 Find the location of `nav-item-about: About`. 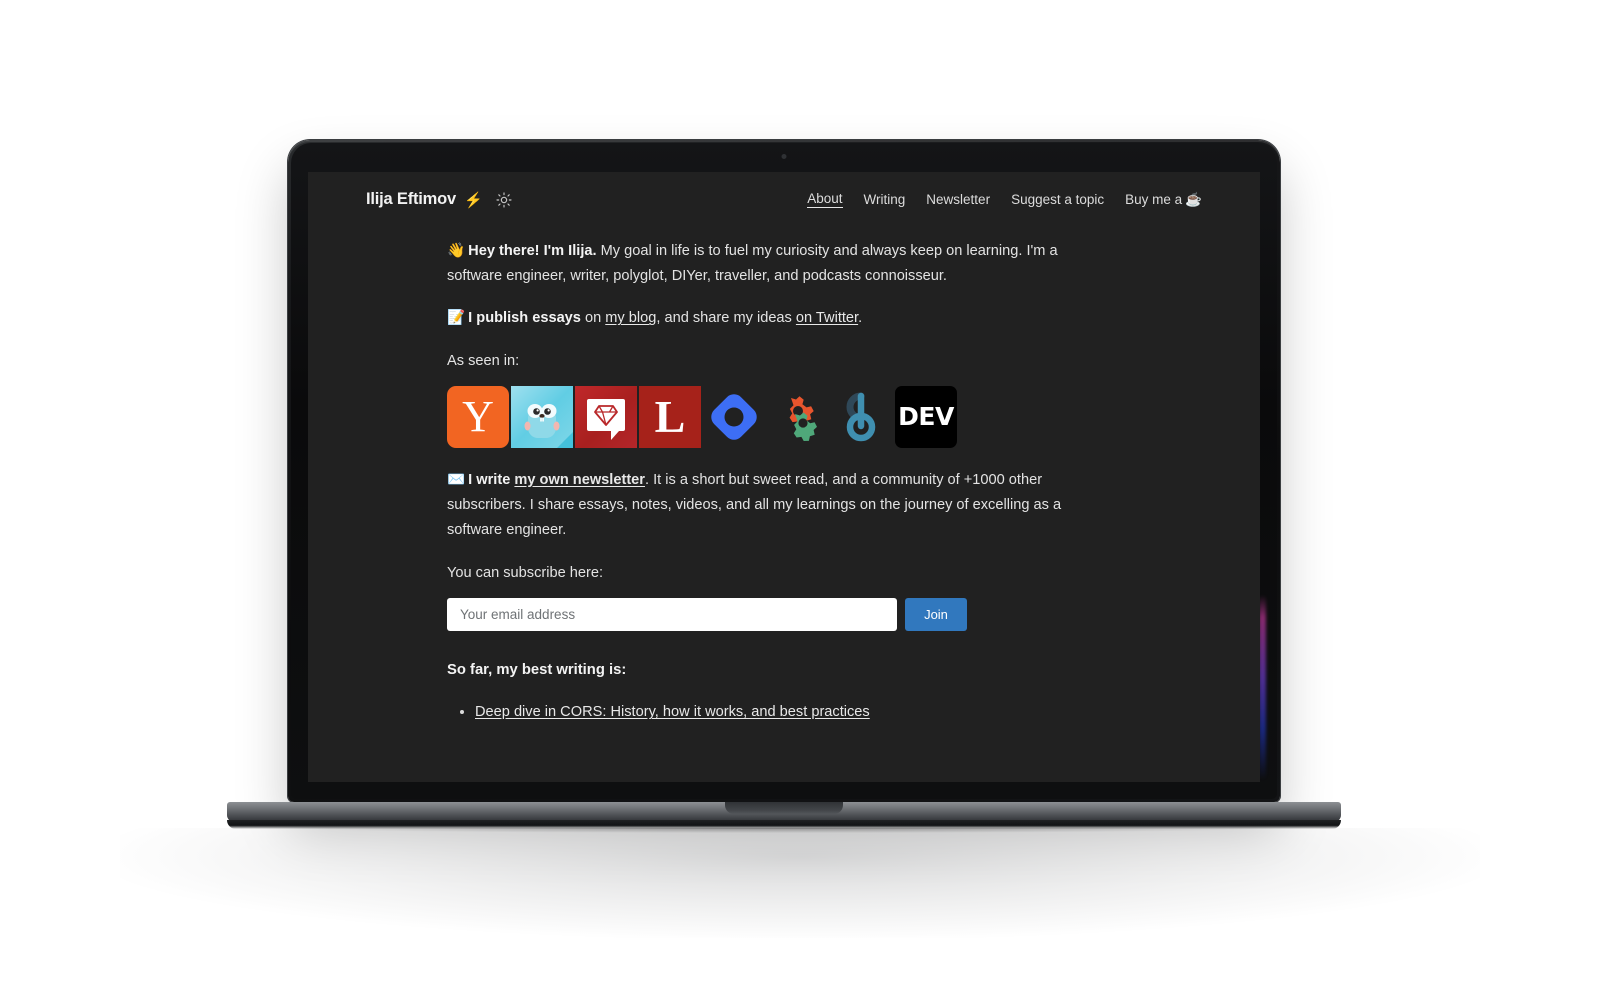

nav-item-about: About is located at coordinates (825, 199).